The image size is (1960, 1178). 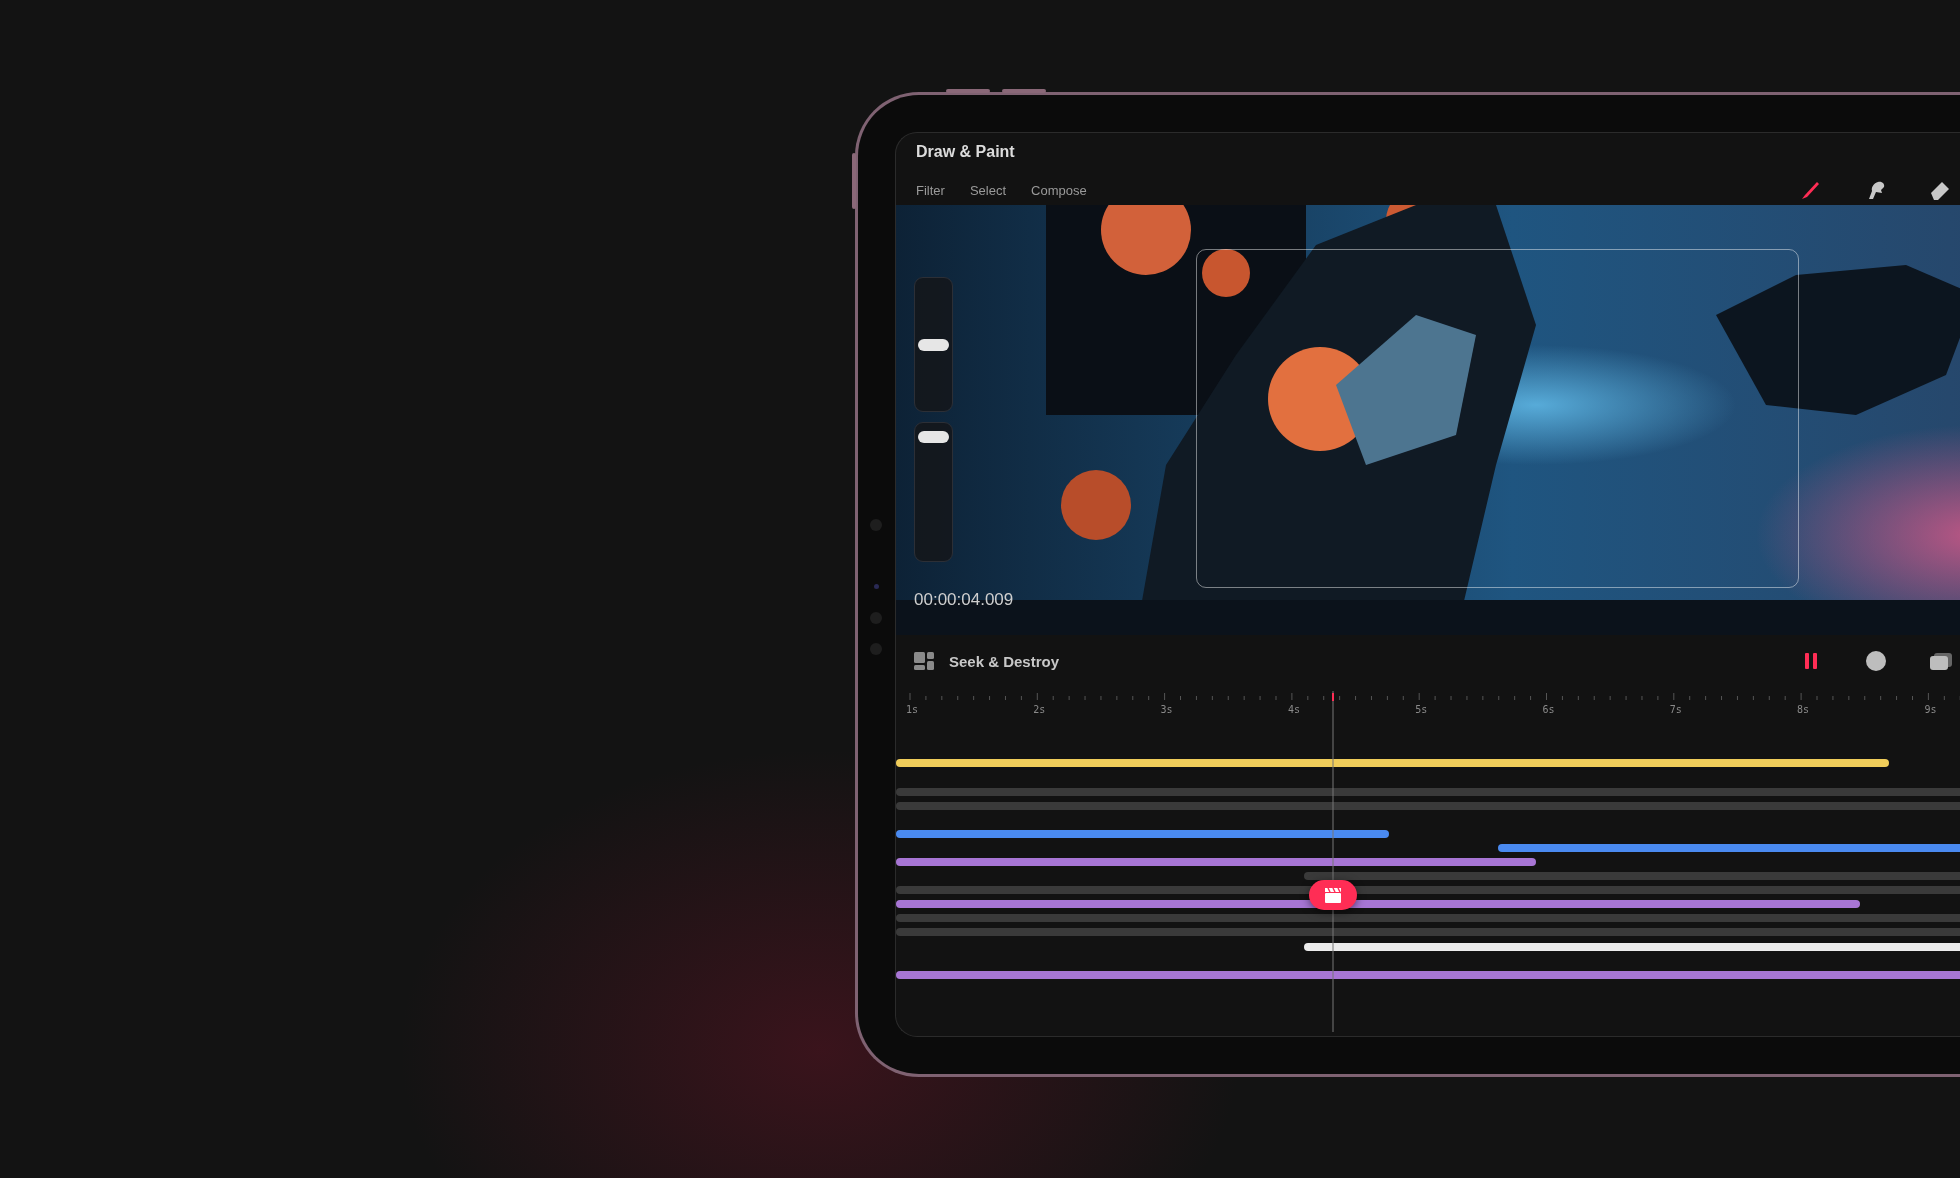 What do you see at coordinates (1930, 709) in the screenshot?
I see `ruler-label: 9s` at bounding box center [1930, 709].